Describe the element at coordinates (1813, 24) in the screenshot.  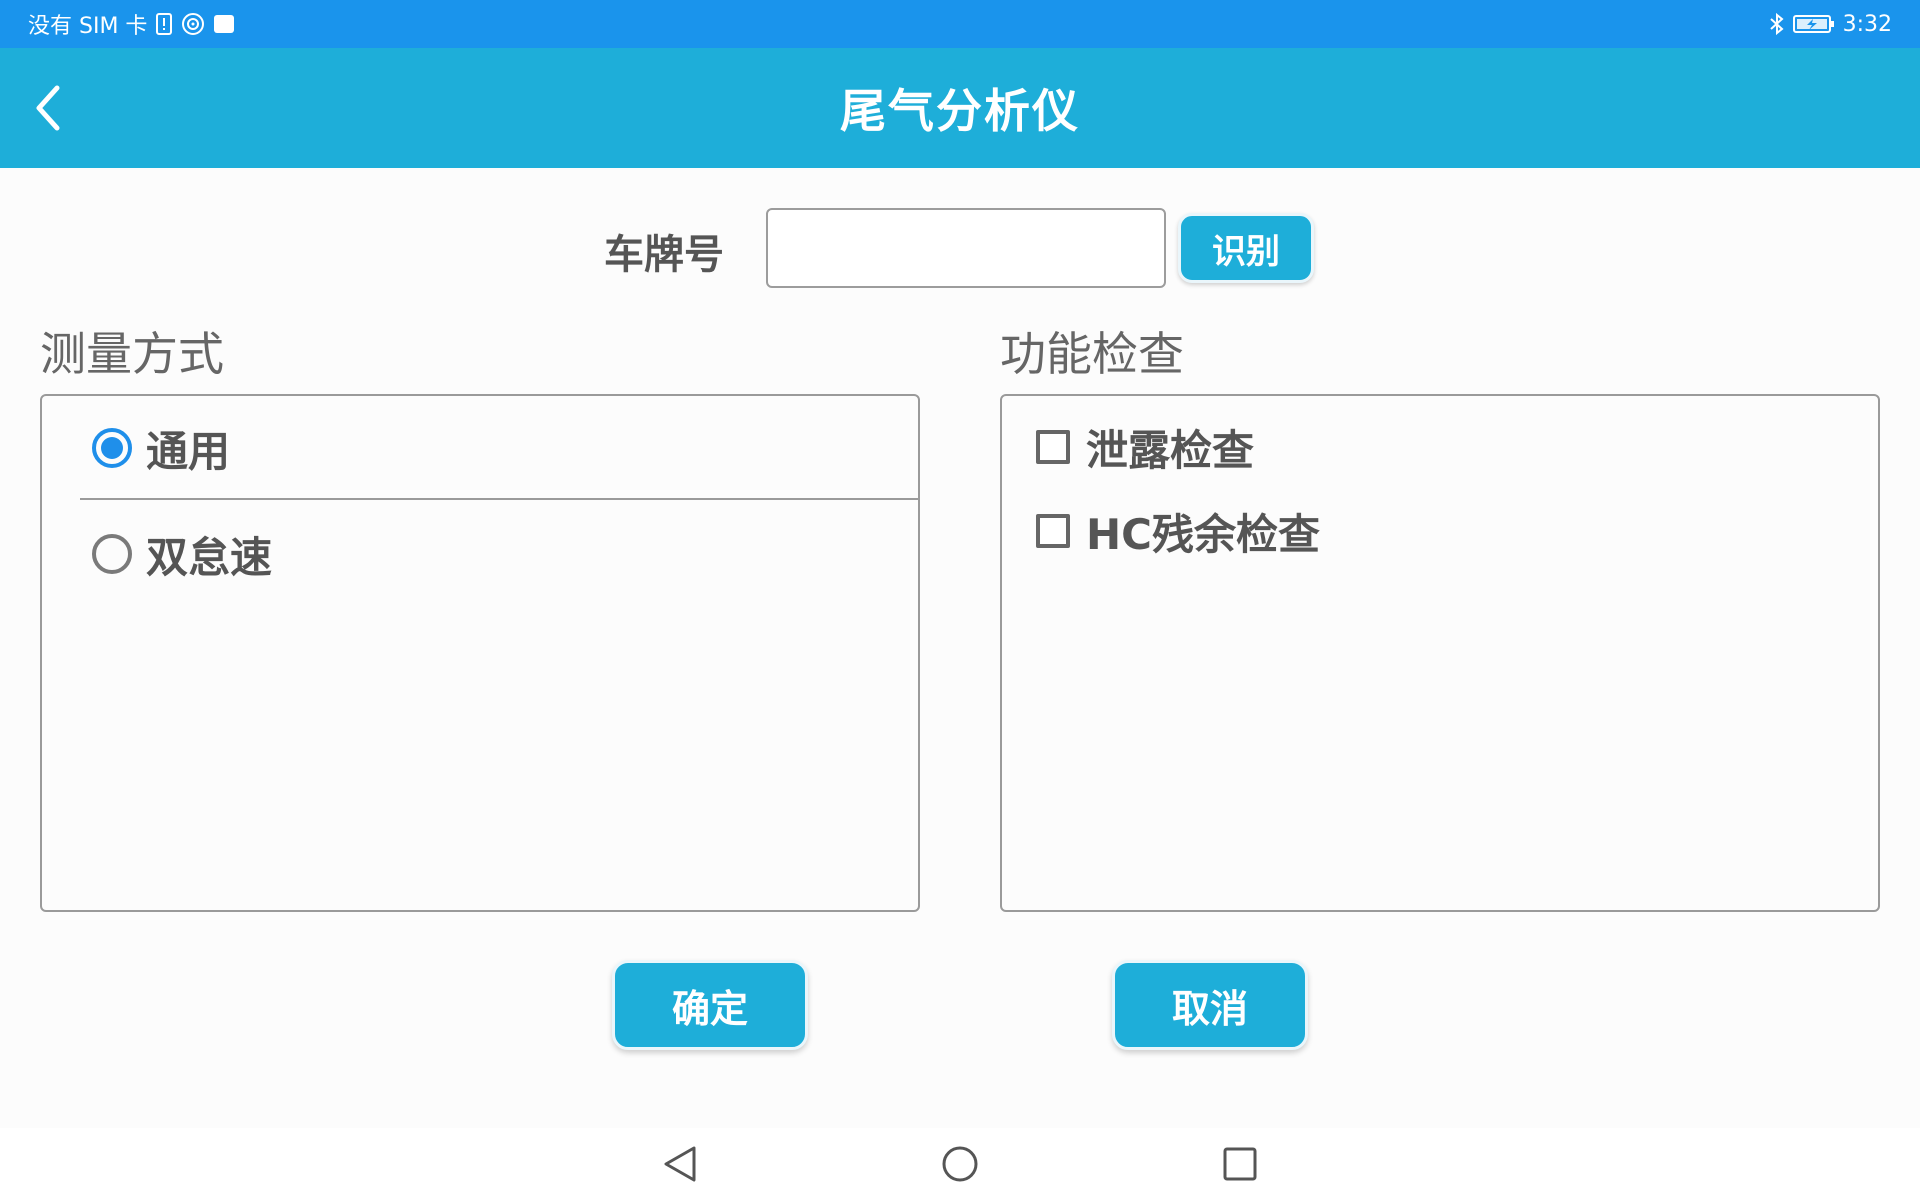
I see `battery-icon` at that location.